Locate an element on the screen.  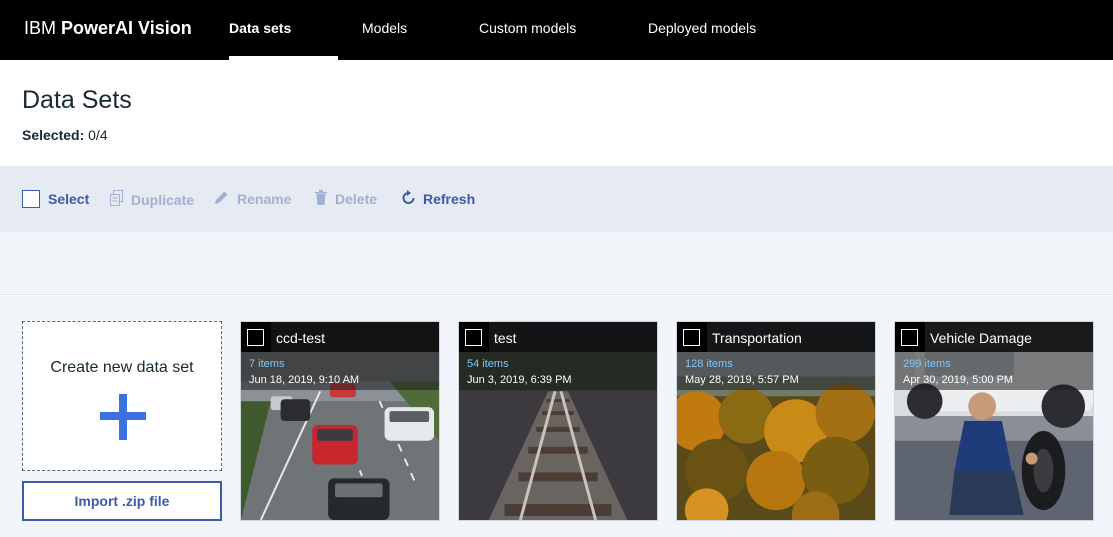
tab-data-sets: Data sets is located at coordinates (283, 30).